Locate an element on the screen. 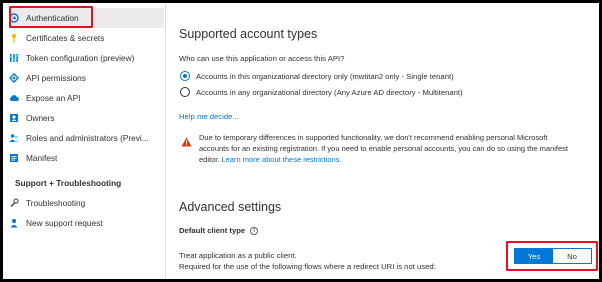  cloud-icon is located at coordinates (14, 98).